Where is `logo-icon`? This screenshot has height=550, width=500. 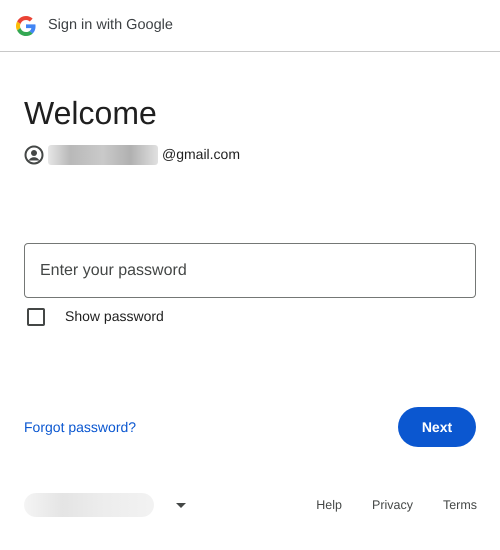 logo-icon is located at coordinates (26, 26).